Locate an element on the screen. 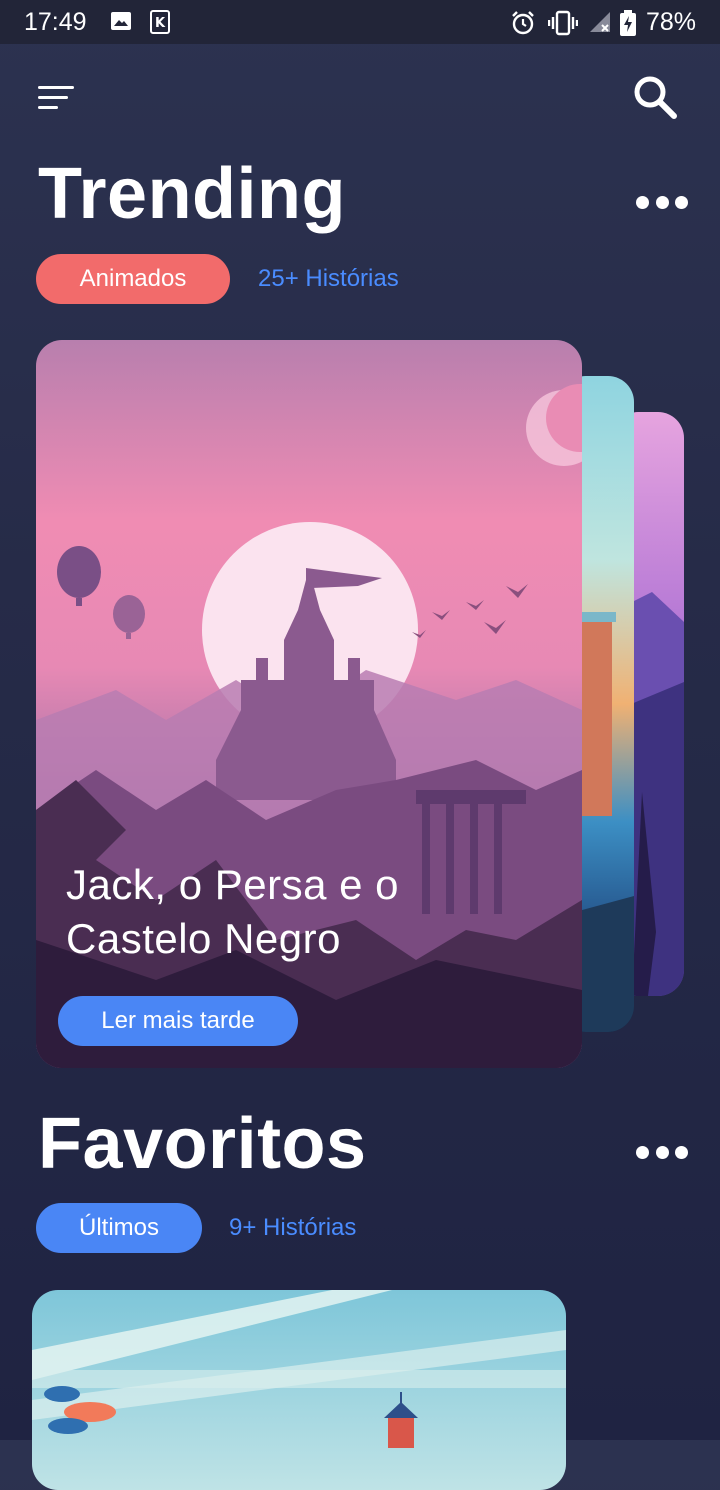  featured-title-line2: Castelo Negro is located at coordinates (203, 938).